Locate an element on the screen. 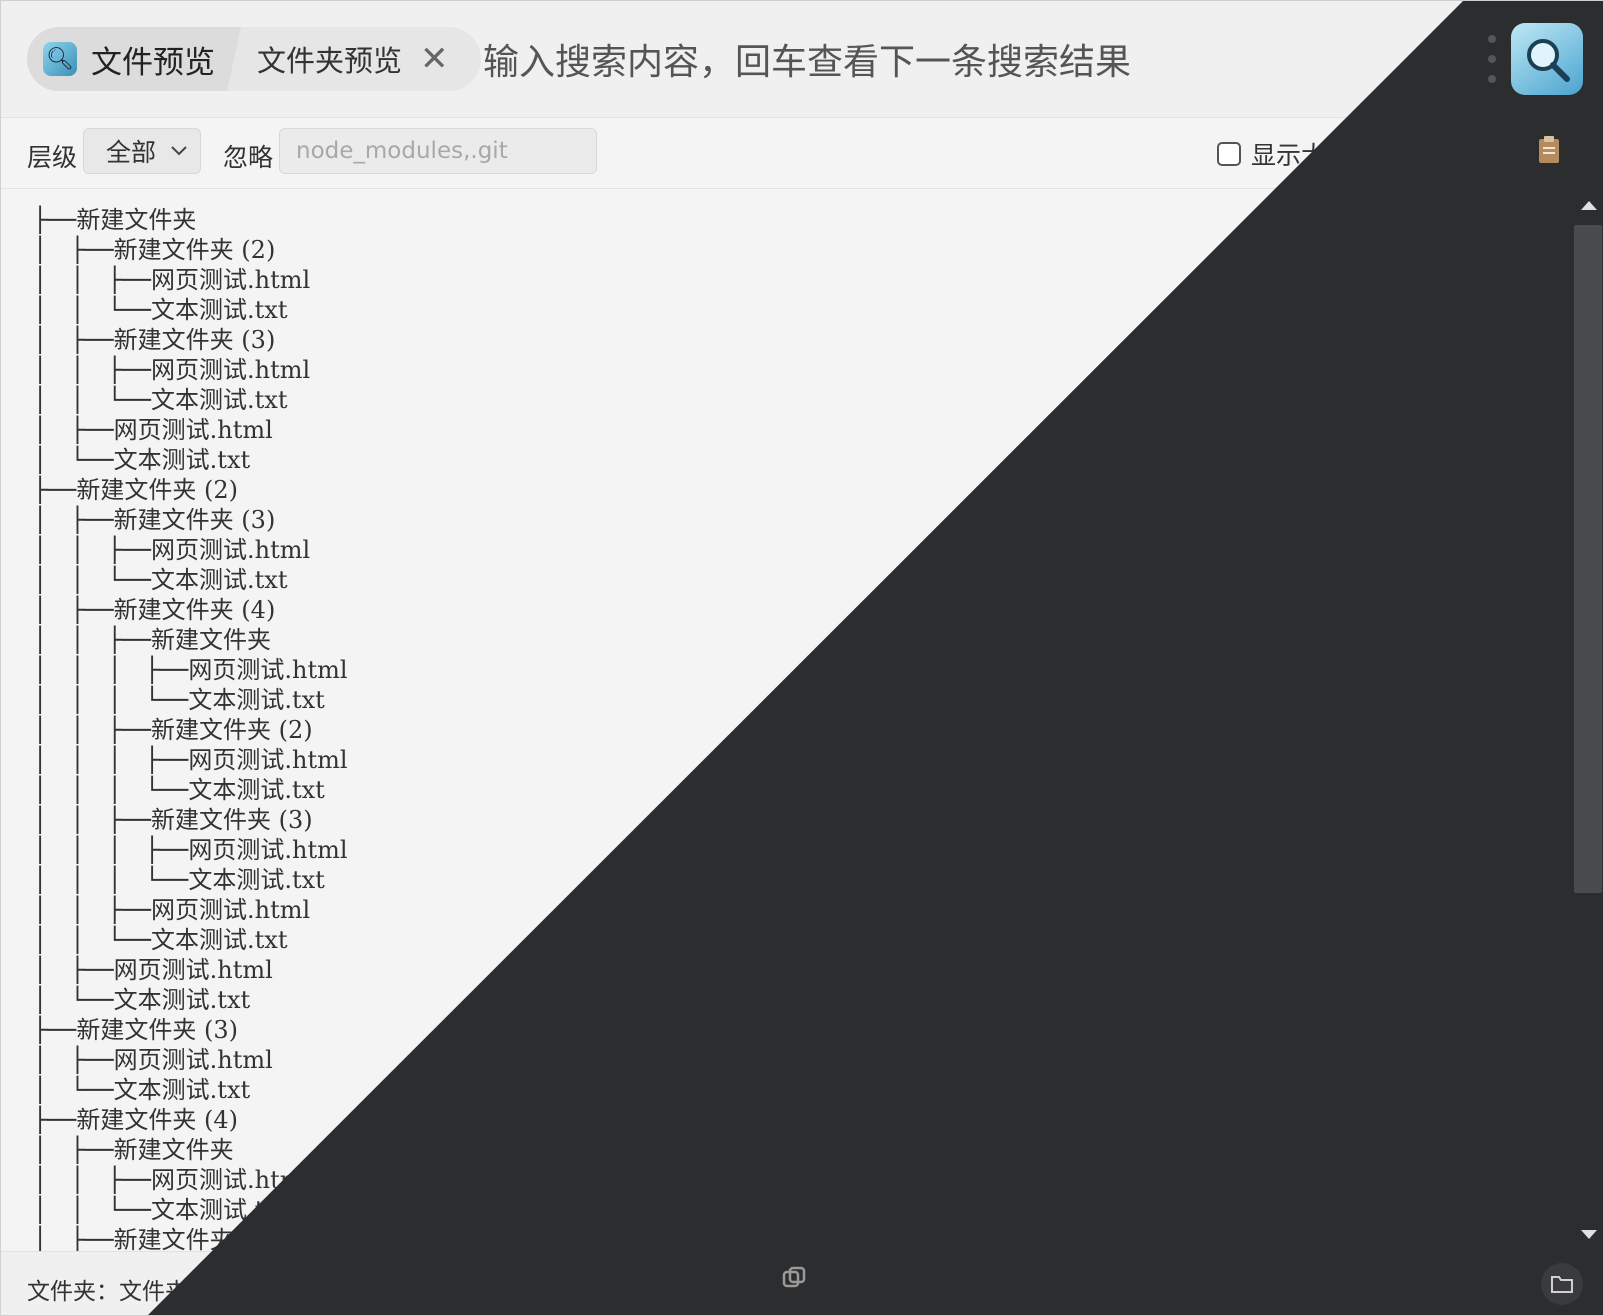 The image size is (1604, 1316). level-select: 全部 is located at coordinates (142, 151).